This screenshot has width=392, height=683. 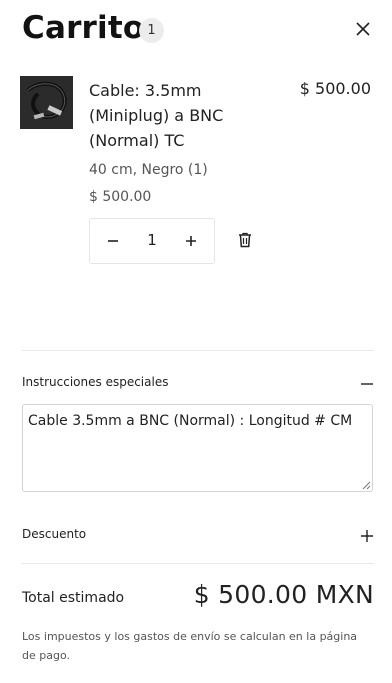 I want to click on page-title: Carrito, so click(x=83, y=28).